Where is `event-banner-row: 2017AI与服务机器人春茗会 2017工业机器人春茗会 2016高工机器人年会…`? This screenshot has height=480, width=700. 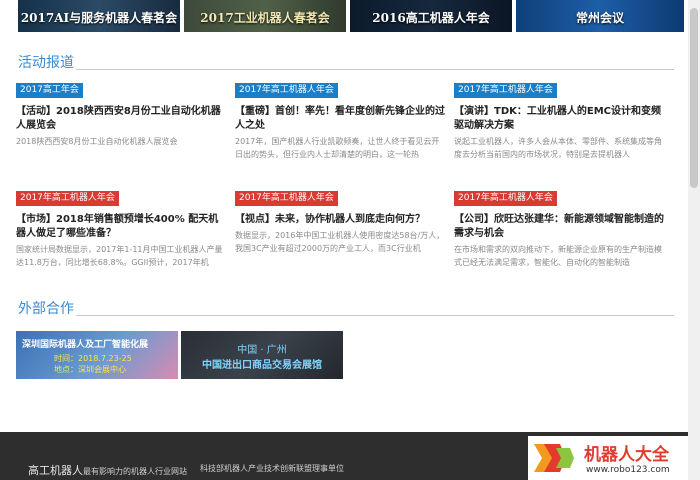
event-banner-row: 2017AI与服务机器人春茗会 2017工业机器人春茗会 2016高工机器人年会… is located at coordinates (351, 17).